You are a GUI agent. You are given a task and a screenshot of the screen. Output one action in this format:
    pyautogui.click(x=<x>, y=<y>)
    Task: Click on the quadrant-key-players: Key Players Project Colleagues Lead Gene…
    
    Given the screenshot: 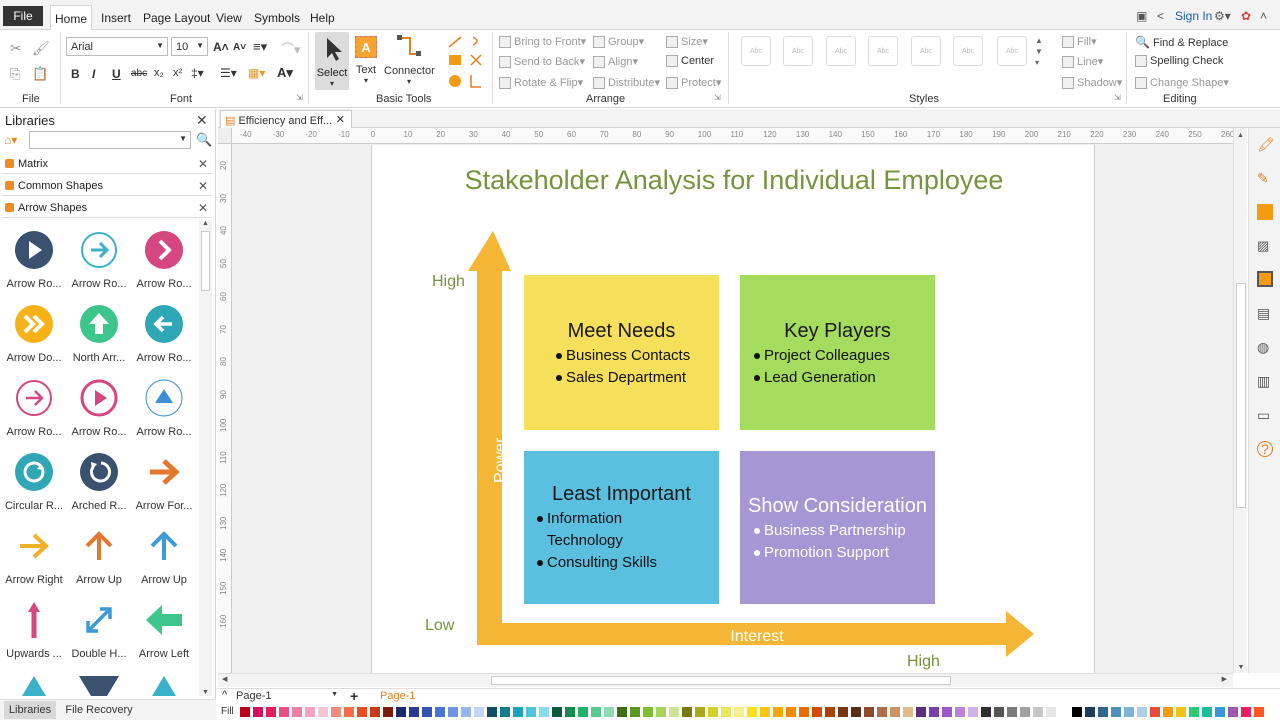 What is the action you would take?
    pyautogui.click(x=837, y=352)
    